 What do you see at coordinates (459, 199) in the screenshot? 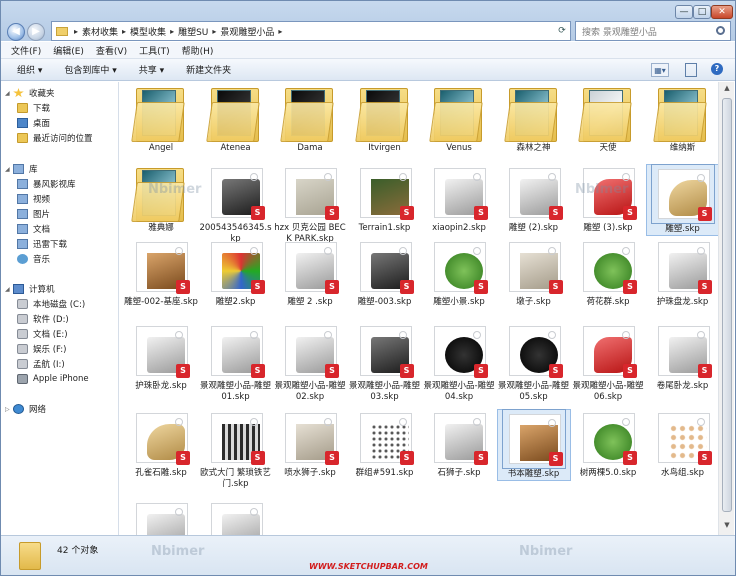
I see `skp-file-item: Sxiaopin2.skp` at bounding box center [459, 199].